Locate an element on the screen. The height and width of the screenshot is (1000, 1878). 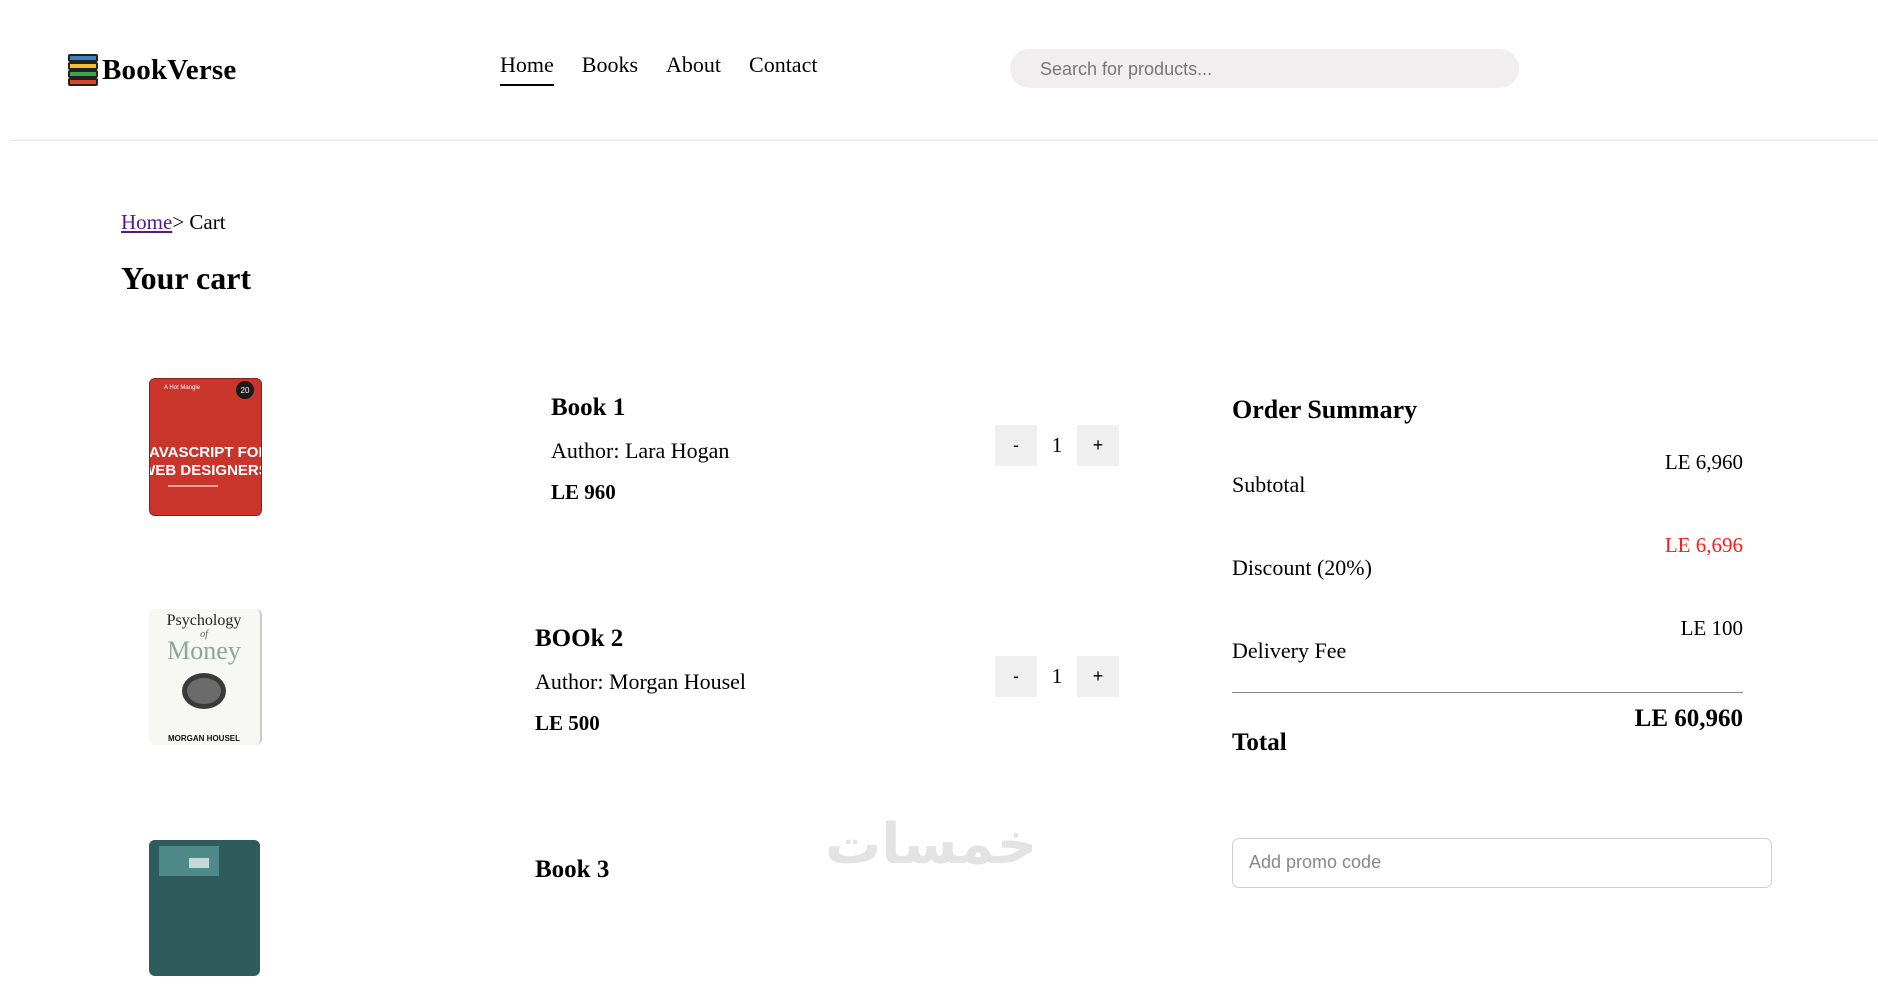
cover-title-line2: WEB DESIGNERS is located at coordinates (205, 470).